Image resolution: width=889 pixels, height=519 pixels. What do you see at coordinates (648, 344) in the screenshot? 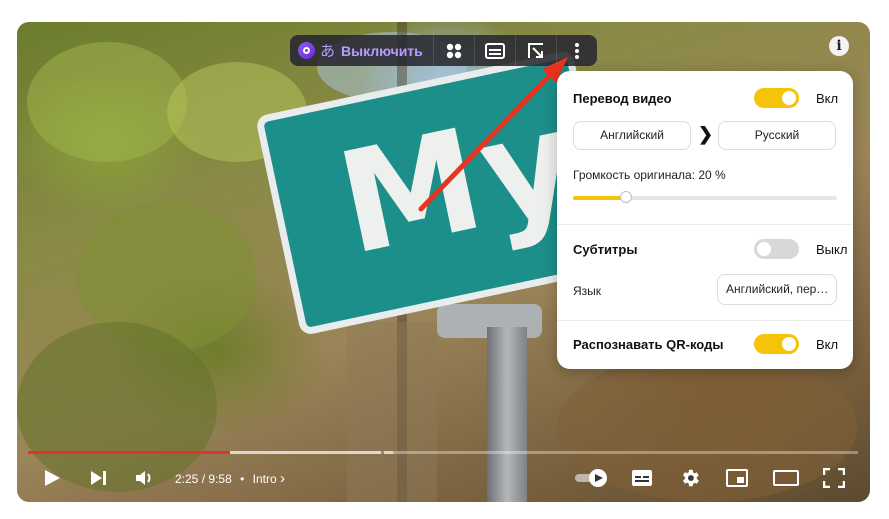
I see `qr-codes-title: Распознавать QR-коды` at bounding box center [648, 344].